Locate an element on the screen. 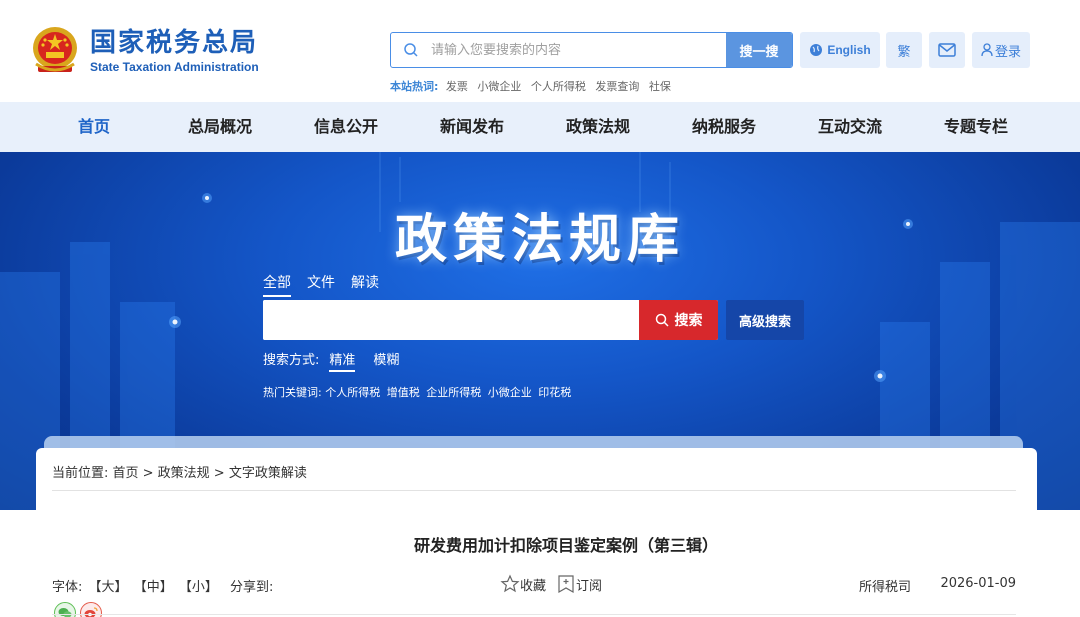  site-logo: 国家税务总局 State Taxation Administration is located at coordinates (144, 51).